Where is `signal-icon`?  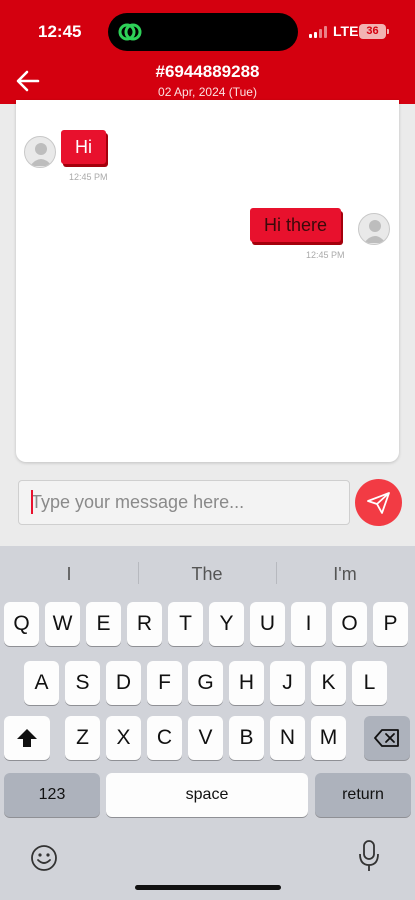
signal-icon is located at coordinates (319, 32).